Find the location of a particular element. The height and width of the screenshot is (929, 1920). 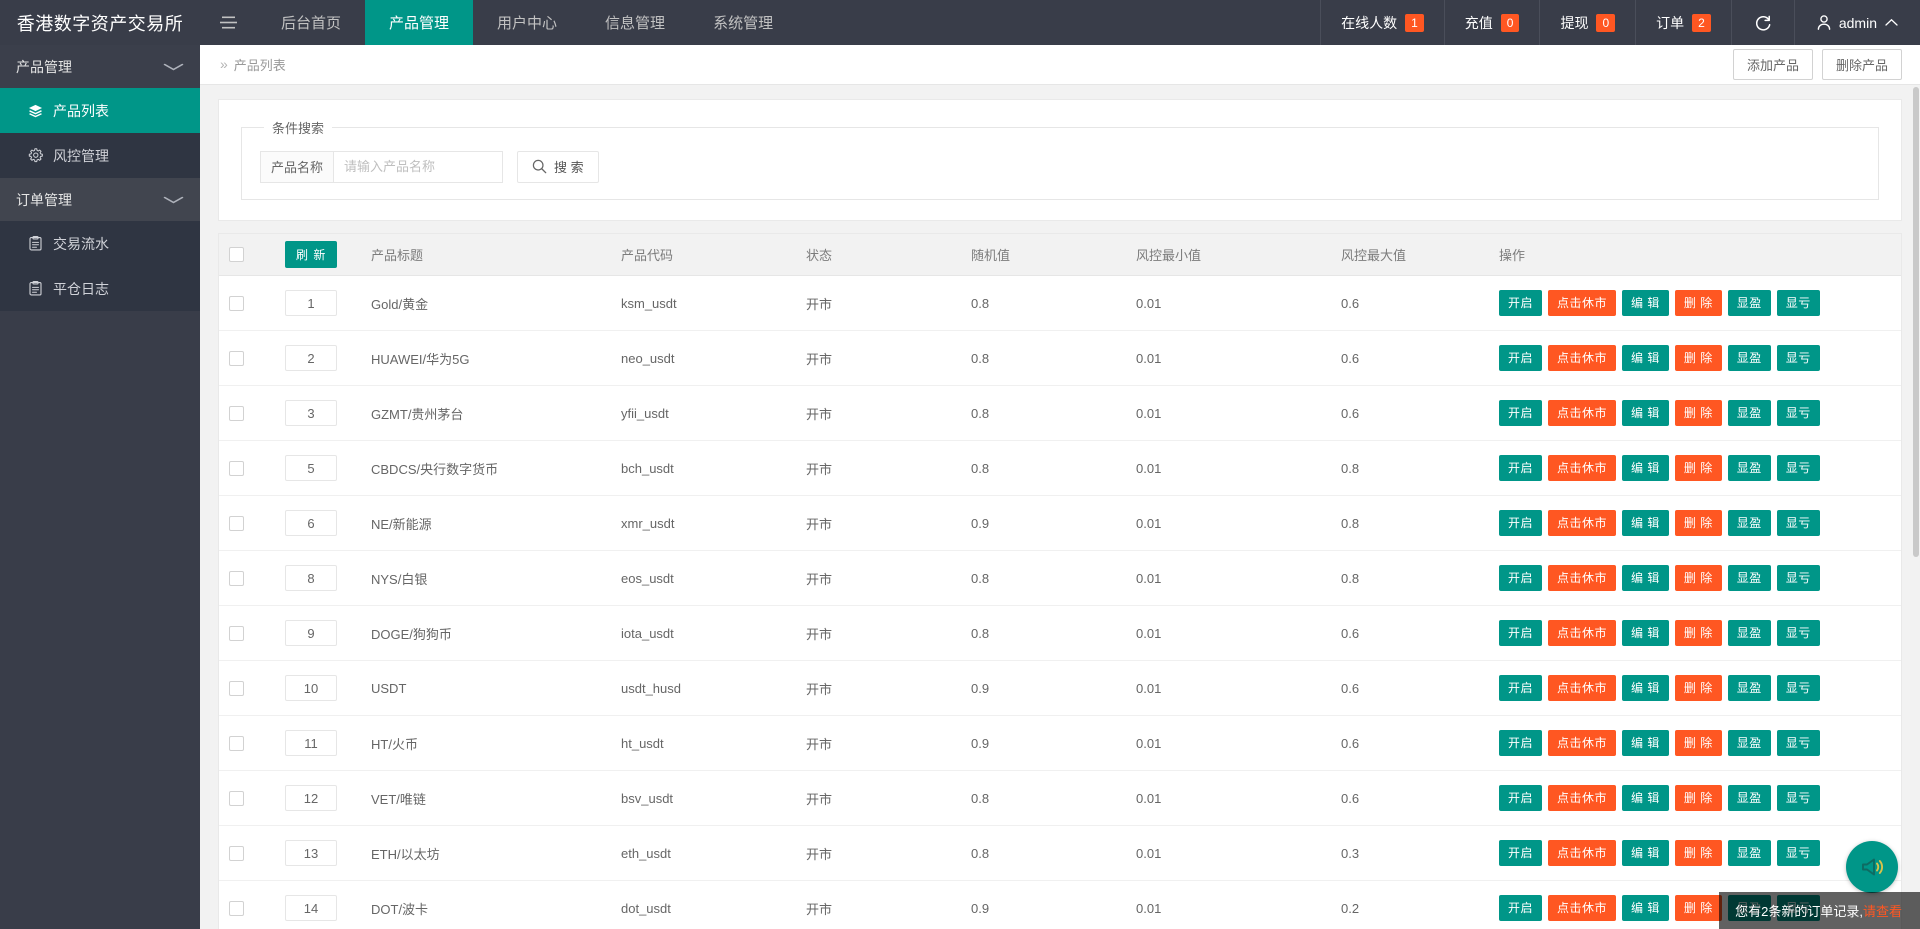

user-menu: admin is located at coordinates (1856, 22).